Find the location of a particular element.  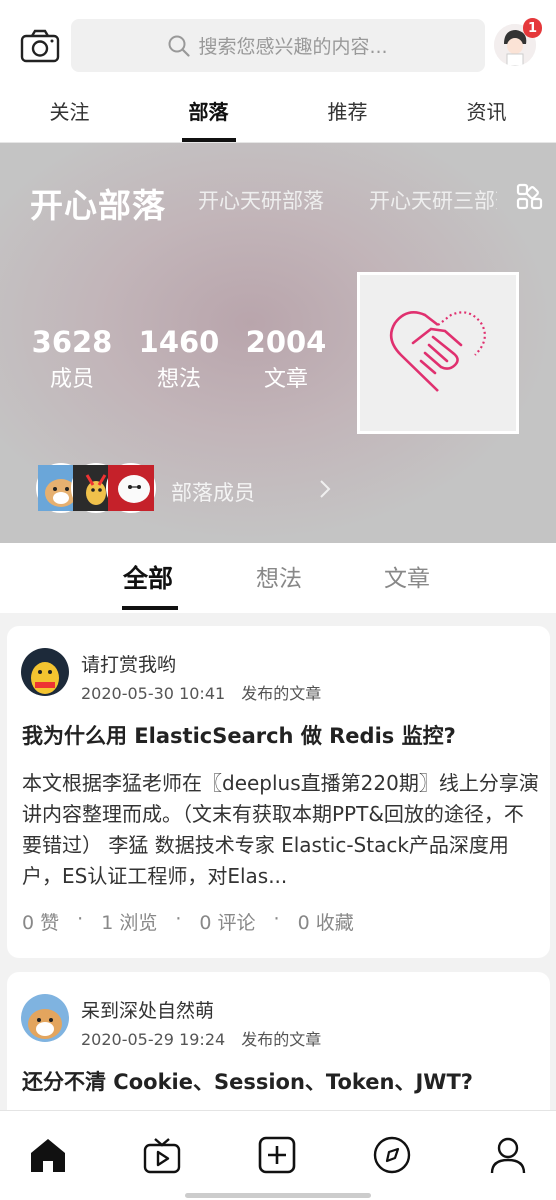

tab-ideas: 想法 is located at coordinates (279, 576).